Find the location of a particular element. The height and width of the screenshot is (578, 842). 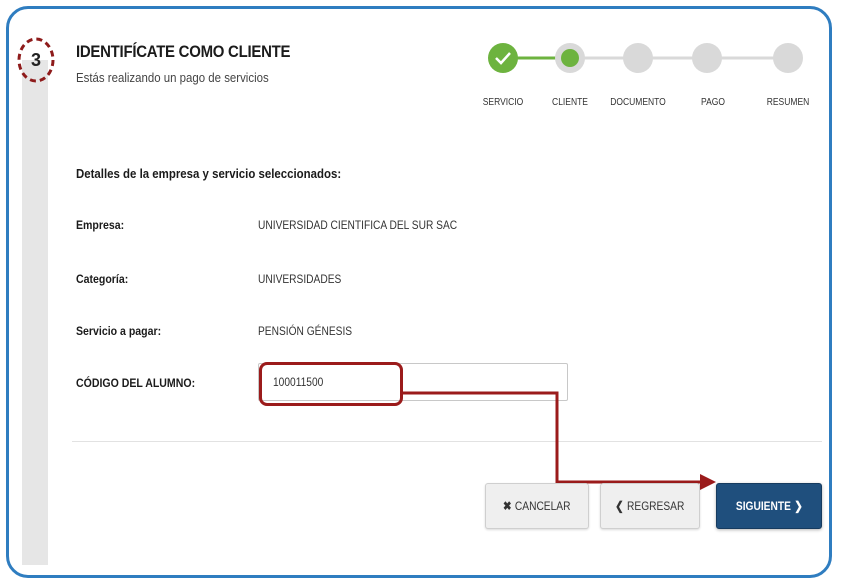

next-button-label: SIGUIENTE is located at coordinates (763, 506).